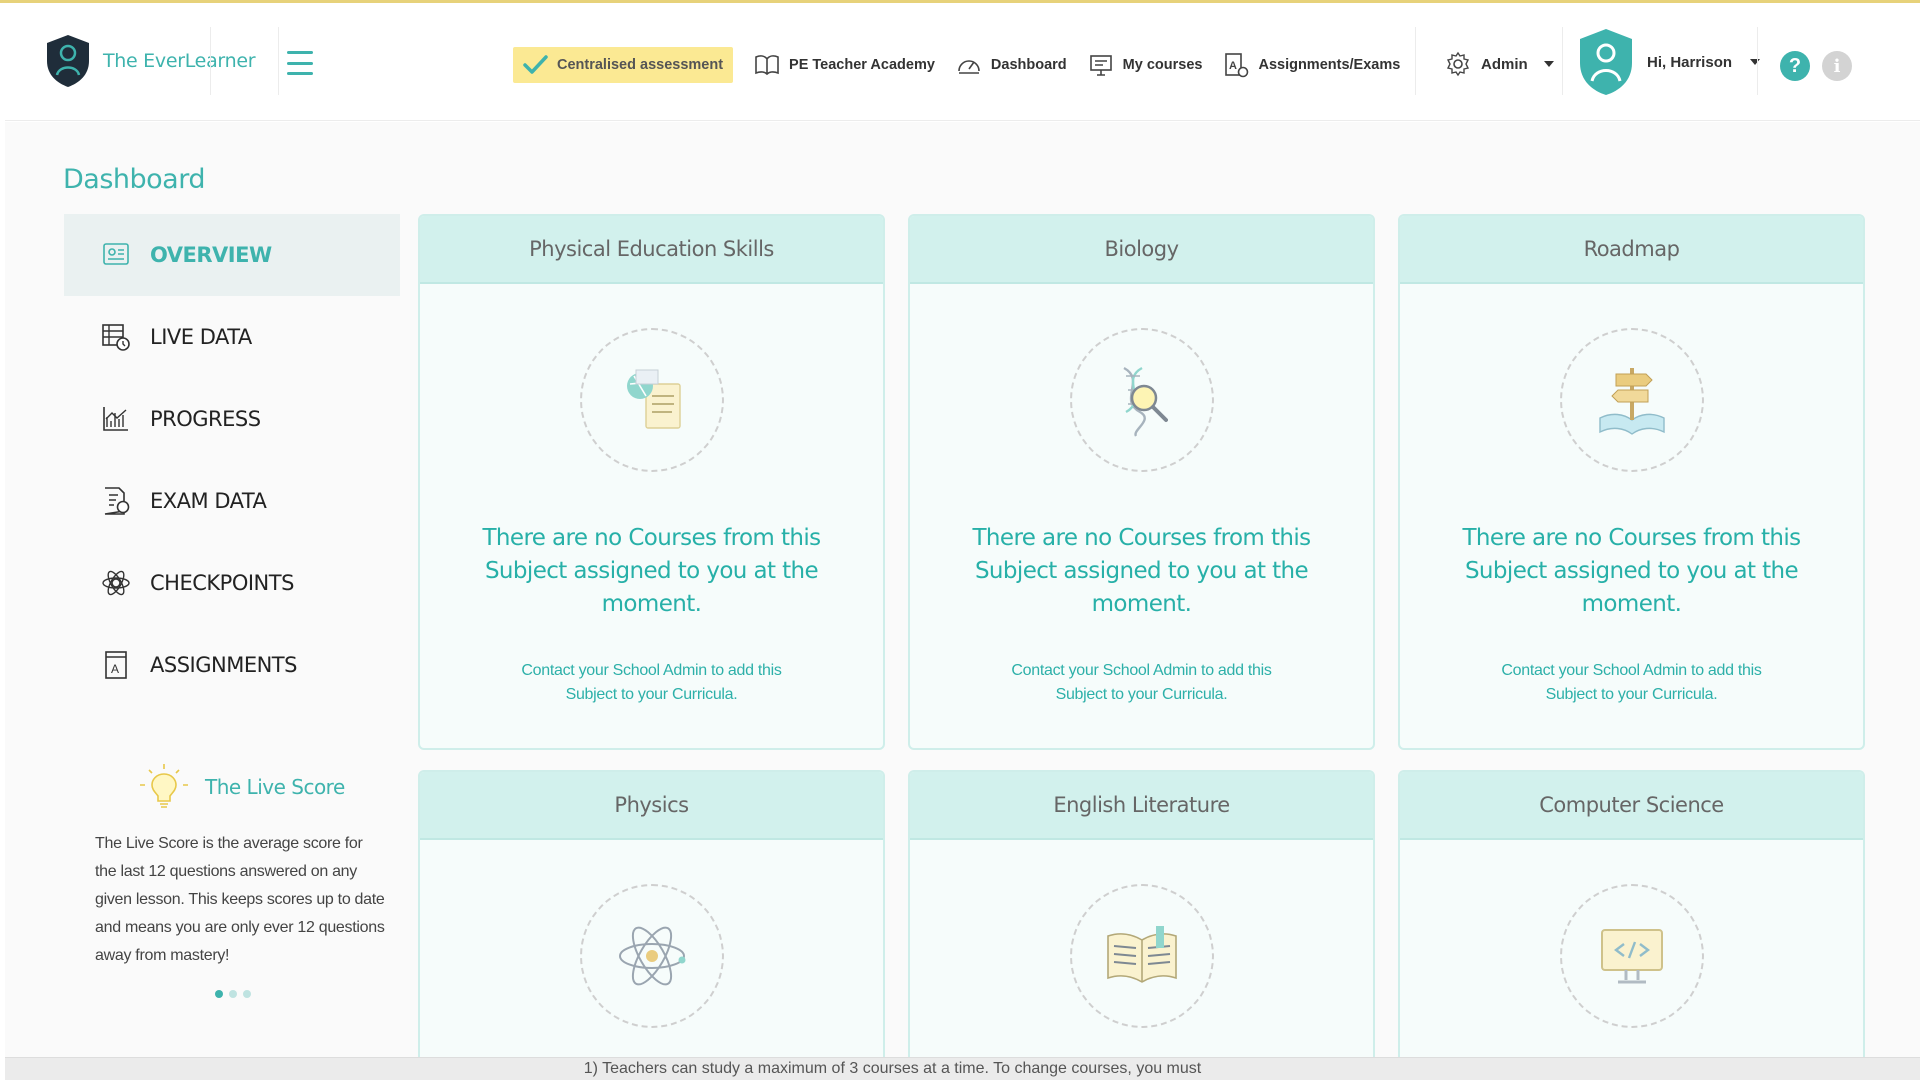 This screenshot has width=1920, height=1080. What do you see at coordinates (1837, 66) in the screenshot?
I see `info-button: i` at bounding box center [1837, 66].